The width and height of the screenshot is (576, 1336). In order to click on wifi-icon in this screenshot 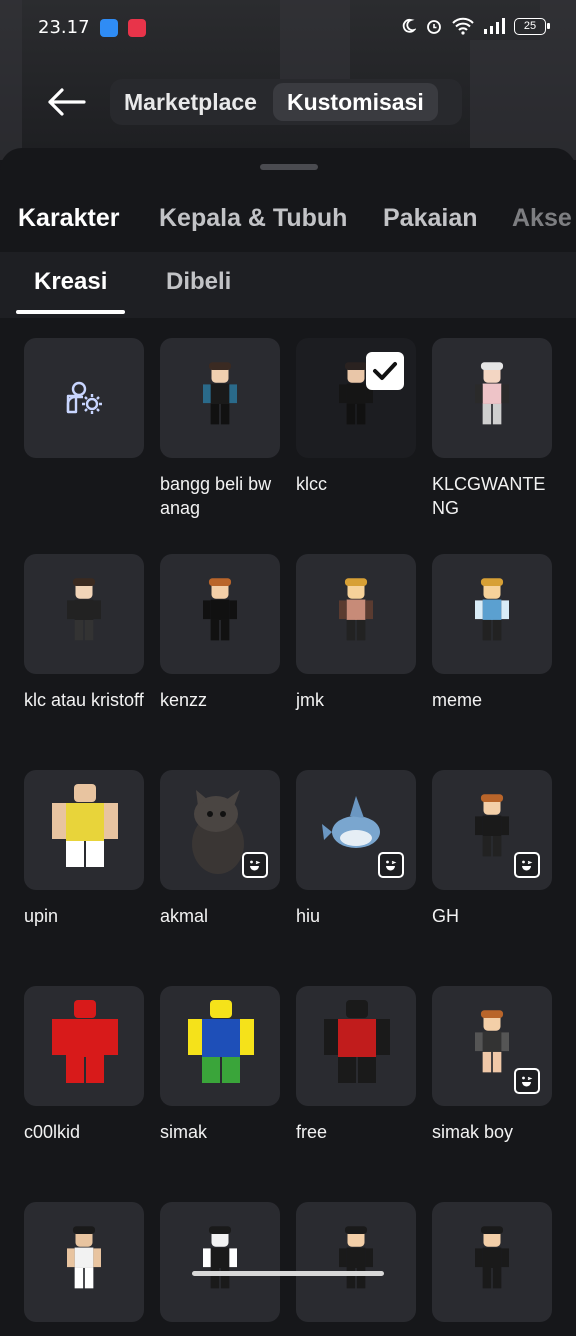, I will do `click(463, 26)`.